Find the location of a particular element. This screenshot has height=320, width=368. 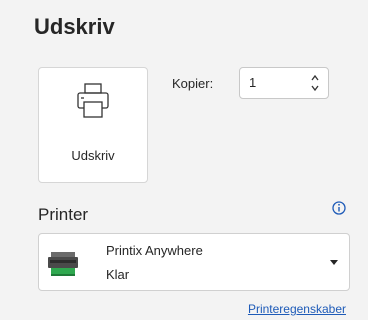

copies-value: 1 is located at coordinates (253, 82).